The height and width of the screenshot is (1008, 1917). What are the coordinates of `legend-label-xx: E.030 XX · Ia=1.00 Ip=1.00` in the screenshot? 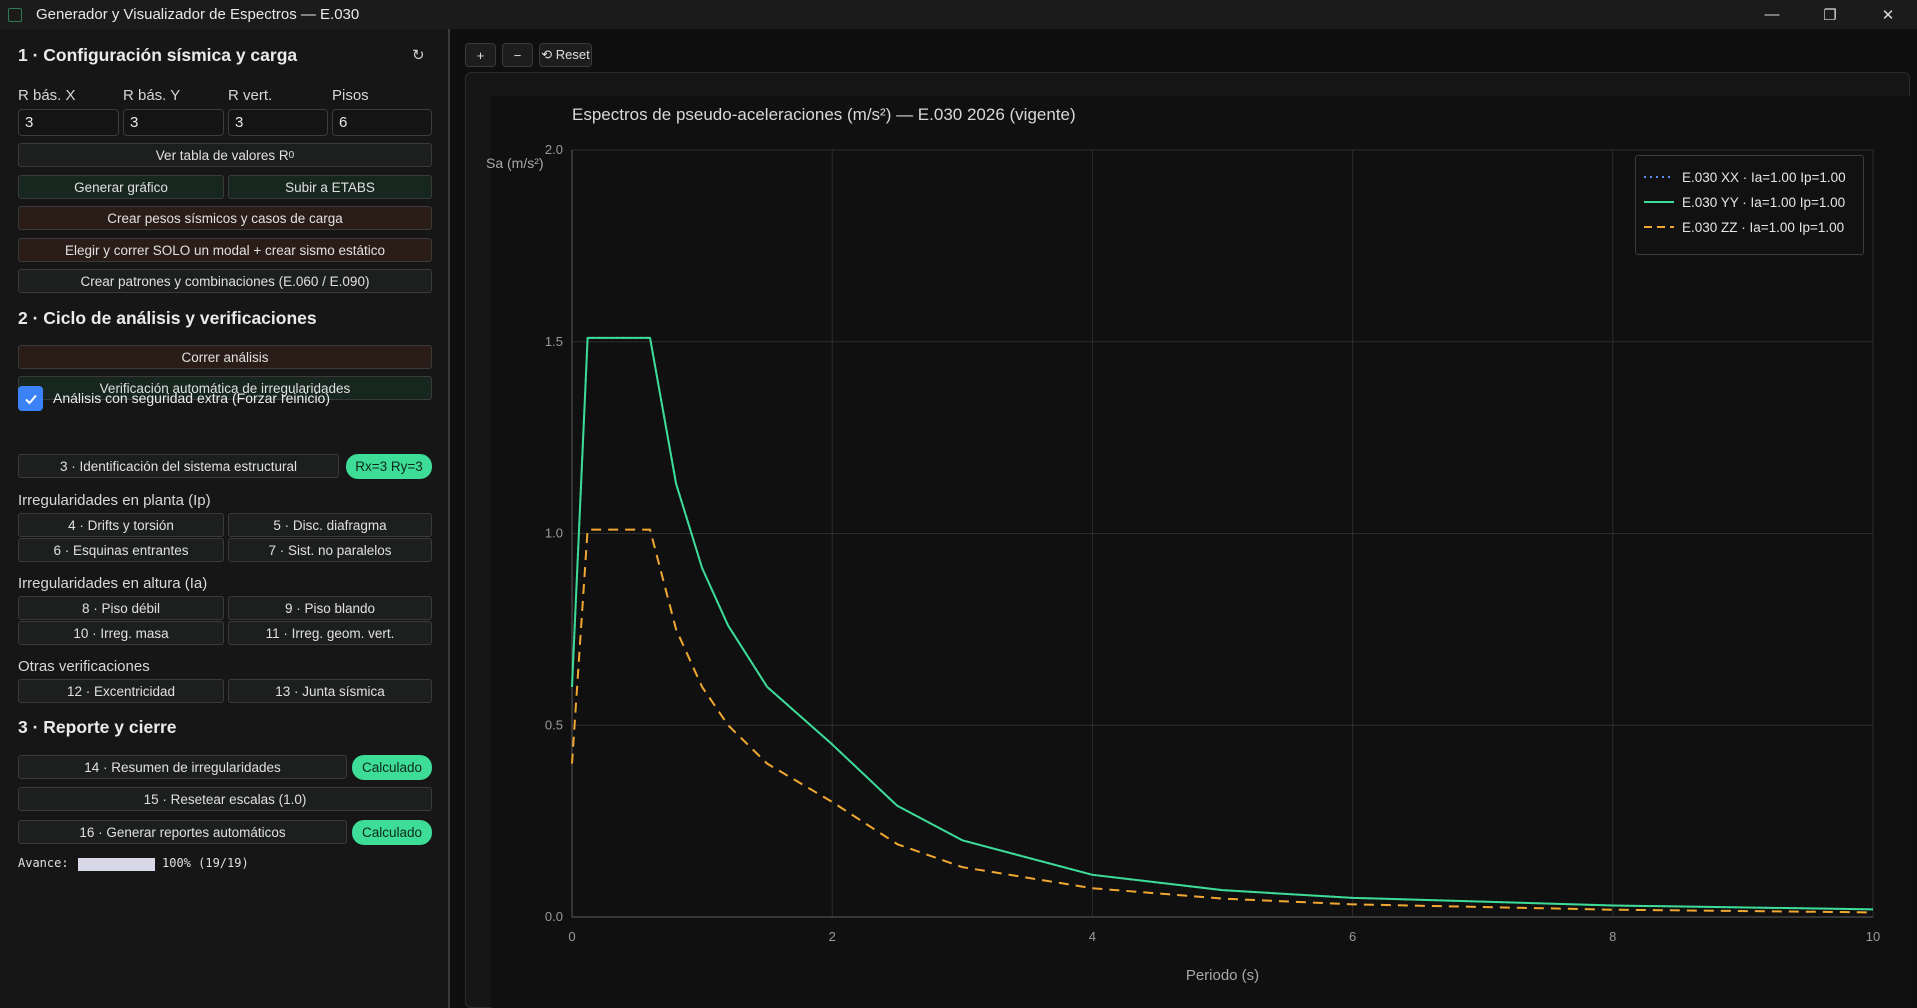 It's located at (1764, 177).